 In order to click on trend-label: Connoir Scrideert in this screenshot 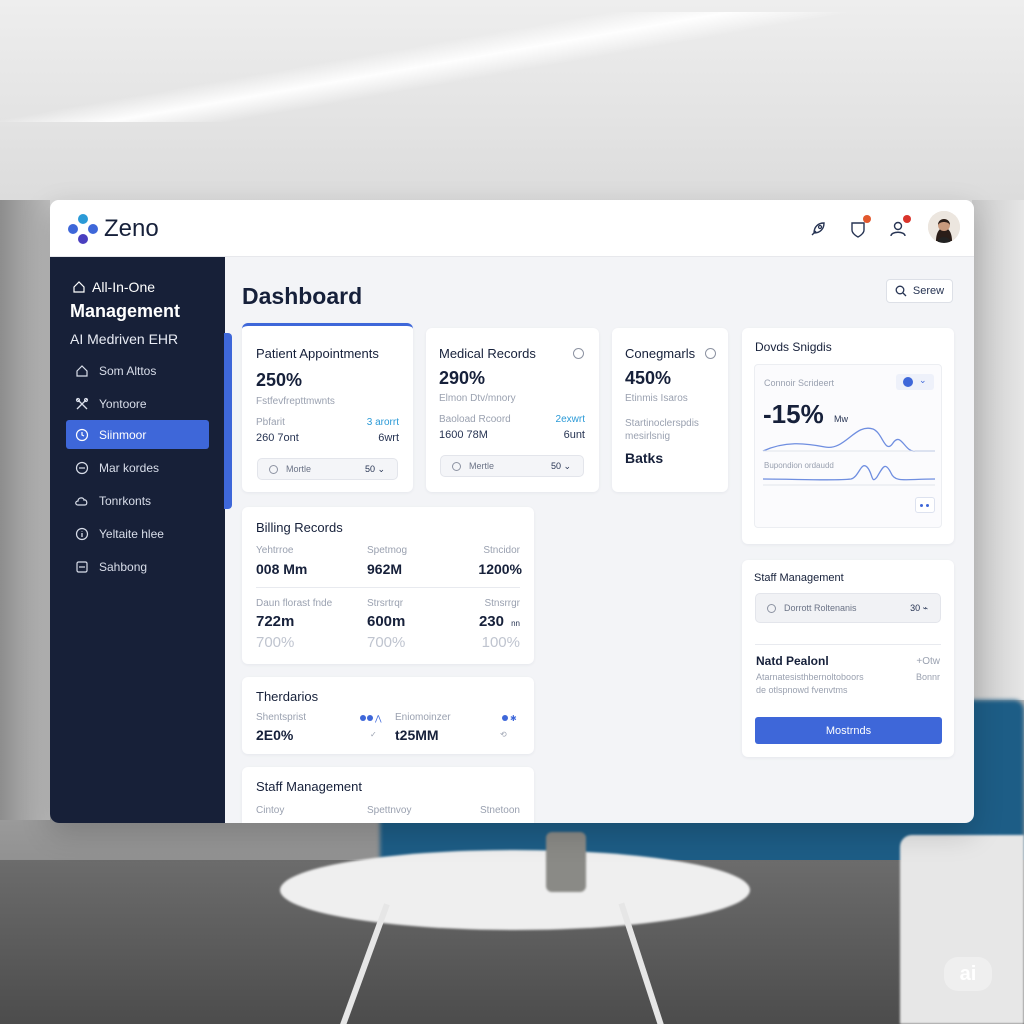, I will do `click(799, 383)`.